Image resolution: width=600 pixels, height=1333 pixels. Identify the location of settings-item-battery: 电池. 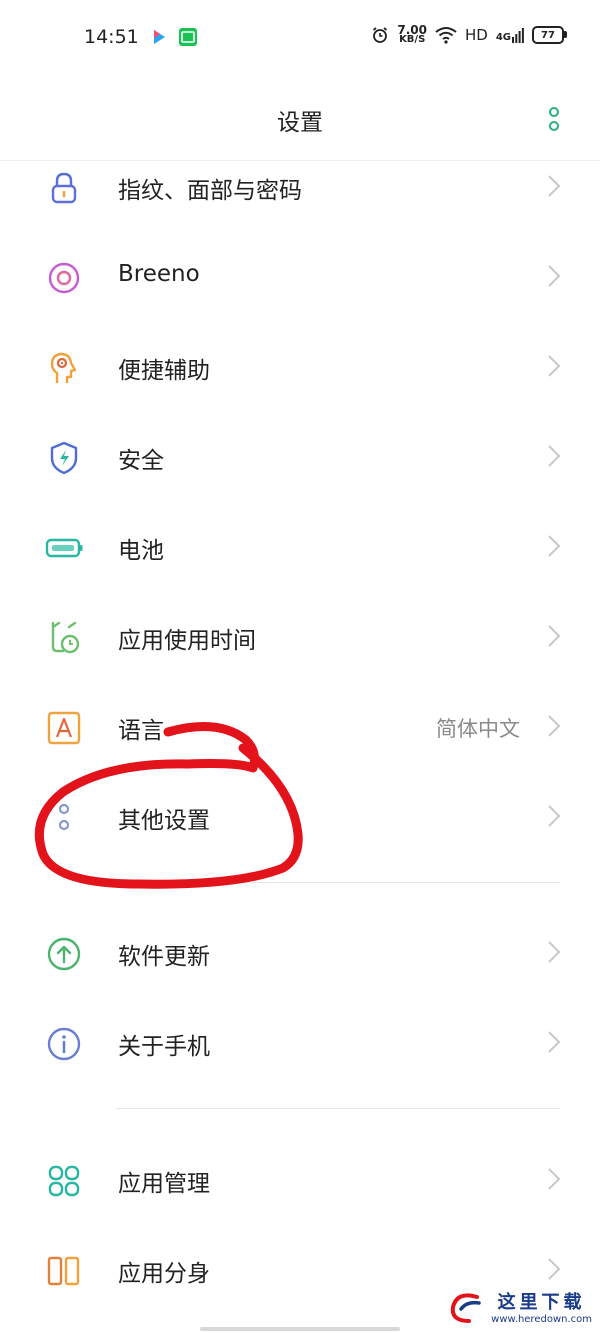
(300, 545).